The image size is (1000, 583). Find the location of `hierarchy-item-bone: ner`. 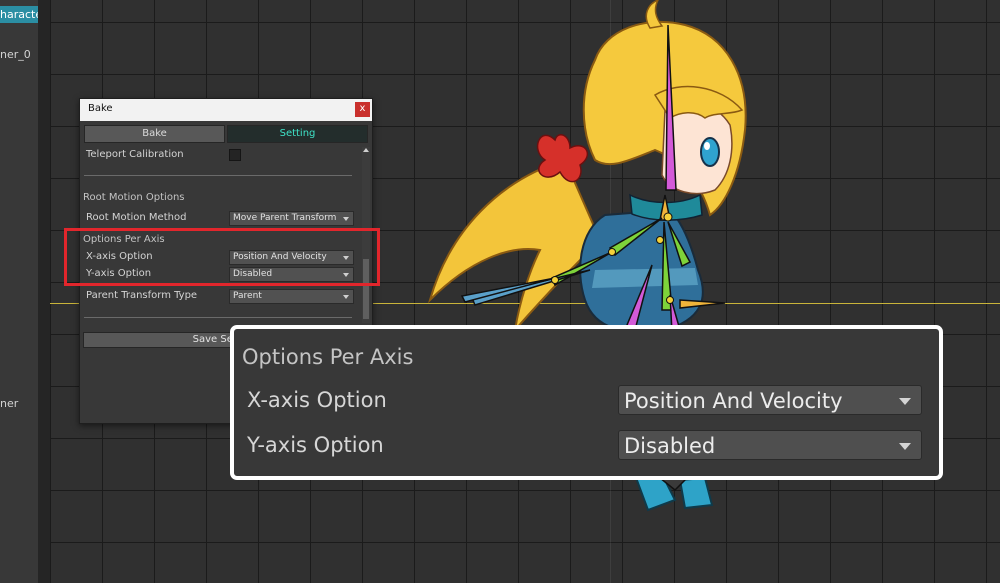

hierarchy-item-bone: ner is located at coordinates (9, 403).